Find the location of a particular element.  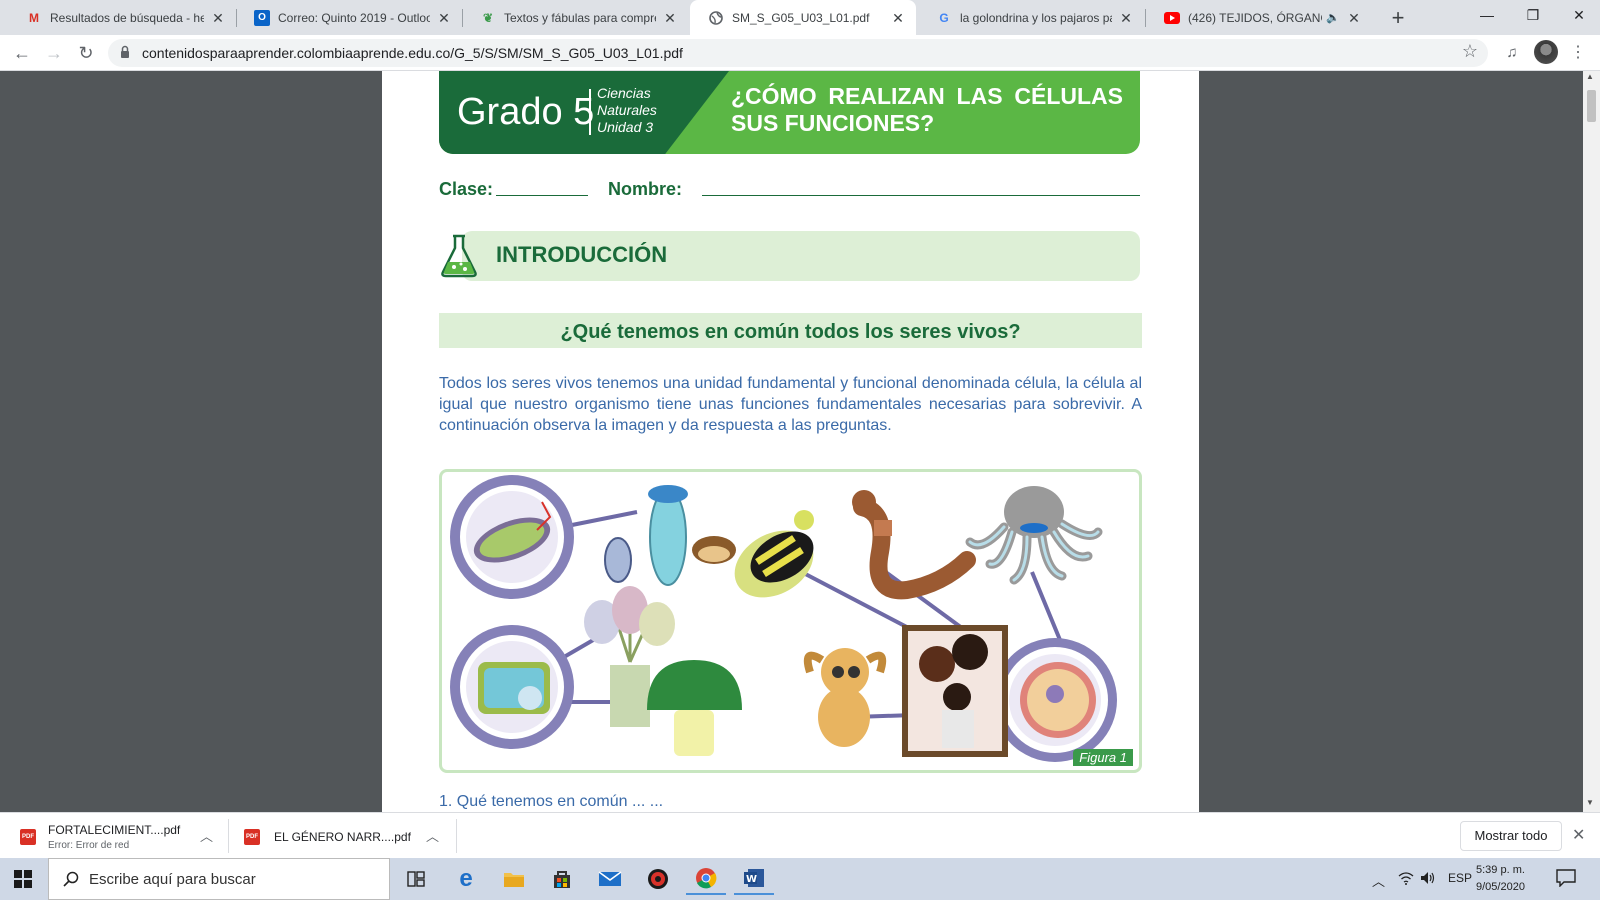

windows-start-icon is located at coordinates (23, 879).